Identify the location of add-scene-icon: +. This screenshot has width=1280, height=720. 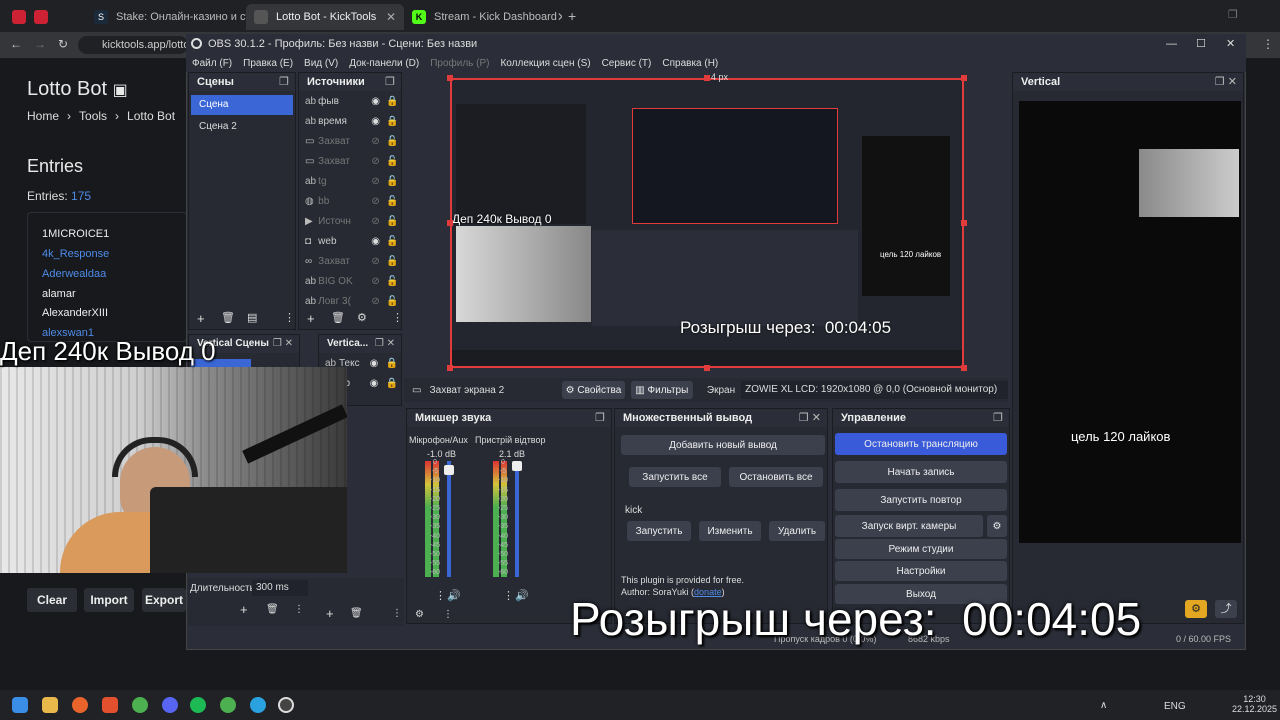
(201, 318).